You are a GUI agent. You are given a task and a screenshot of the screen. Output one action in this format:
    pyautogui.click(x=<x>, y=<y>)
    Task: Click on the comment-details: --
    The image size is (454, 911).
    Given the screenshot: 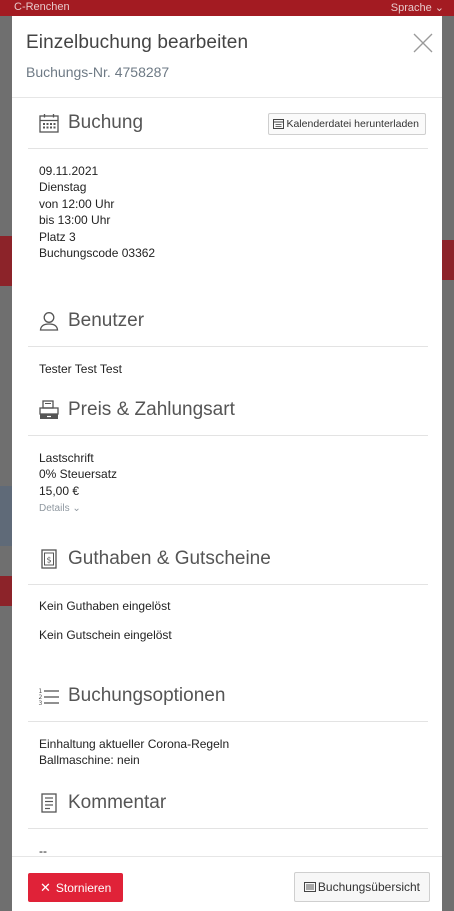 What is the action you would take?
    pyautogui.click(x=228, y=842)
    